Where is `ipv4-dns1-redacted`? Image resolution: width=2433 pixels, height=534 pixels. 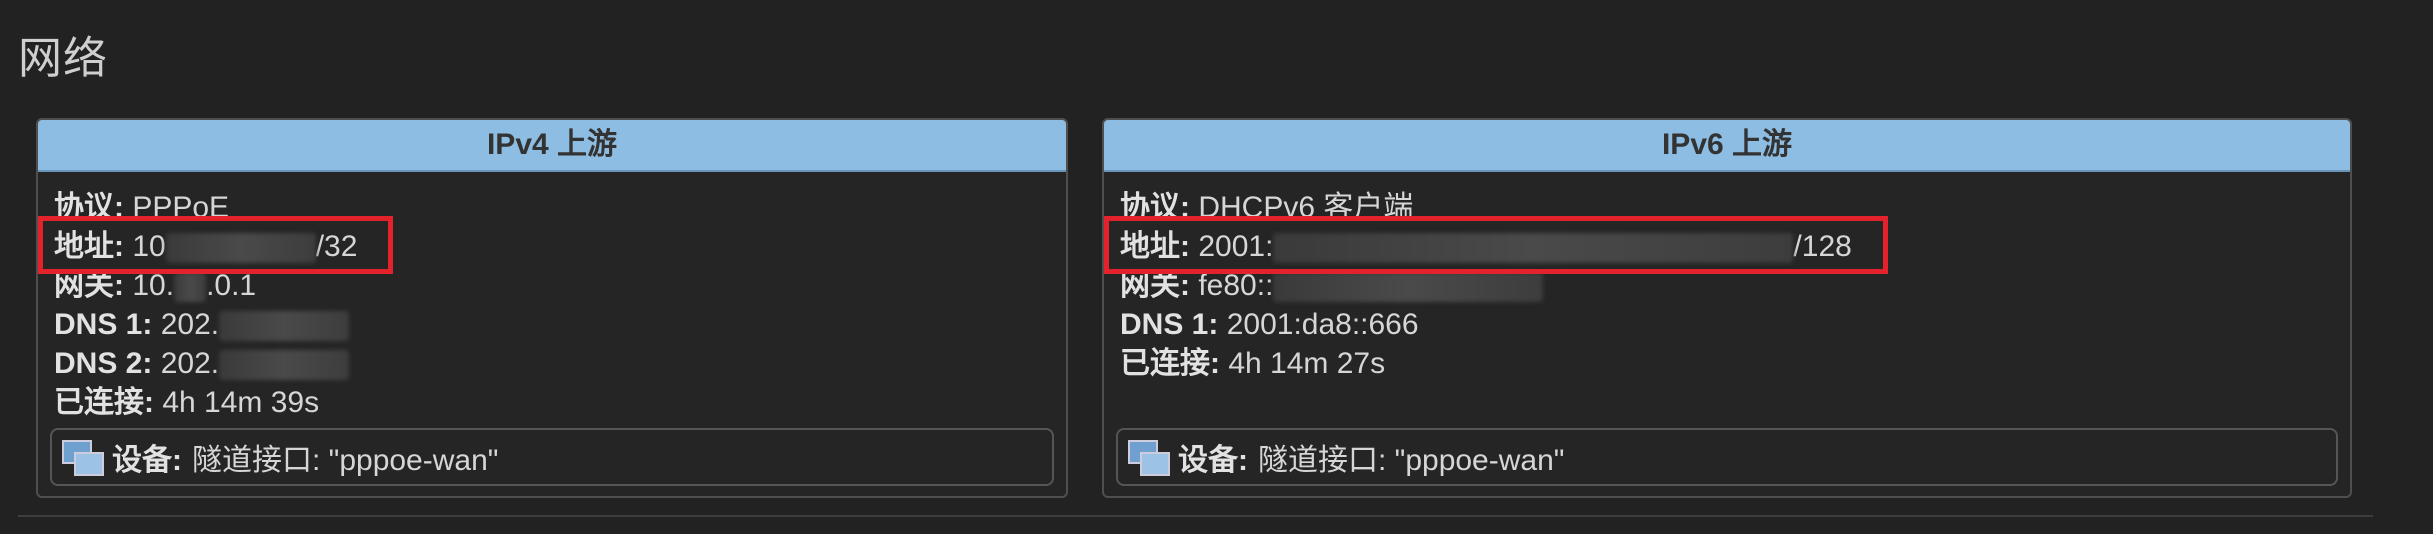
ipv4-dns1-redacted is located at coordinates (284, 326).